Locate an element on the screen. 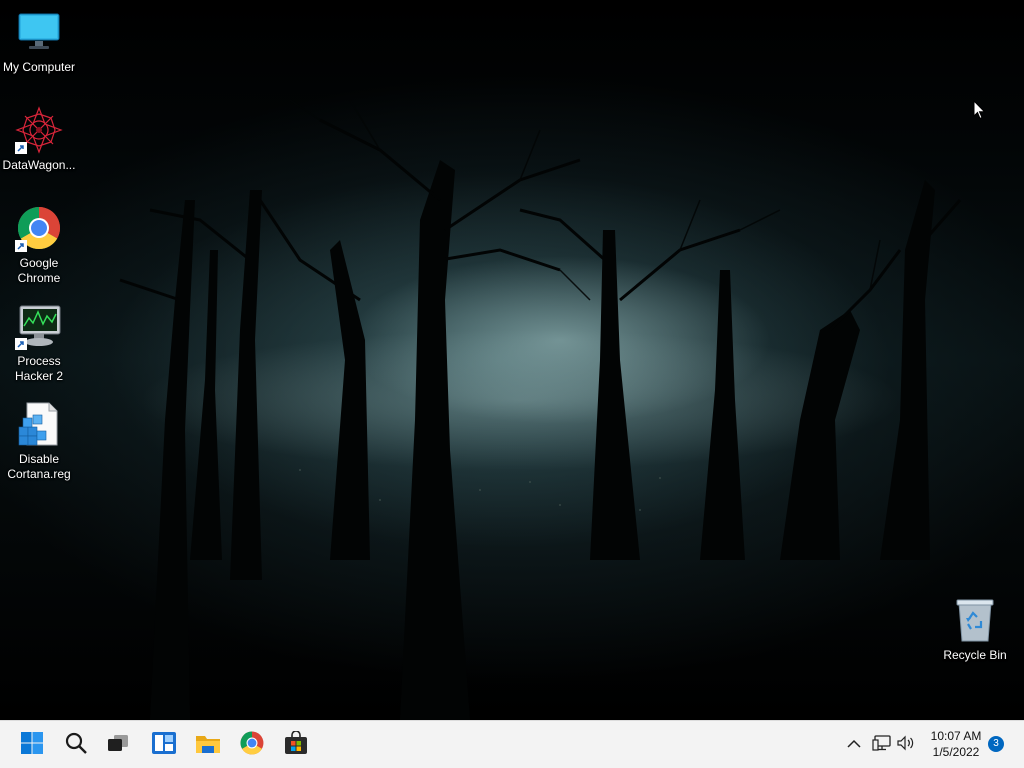 The width and height of the screenshot is (1024, 768). network-icon is located at coordinates (882, 745).